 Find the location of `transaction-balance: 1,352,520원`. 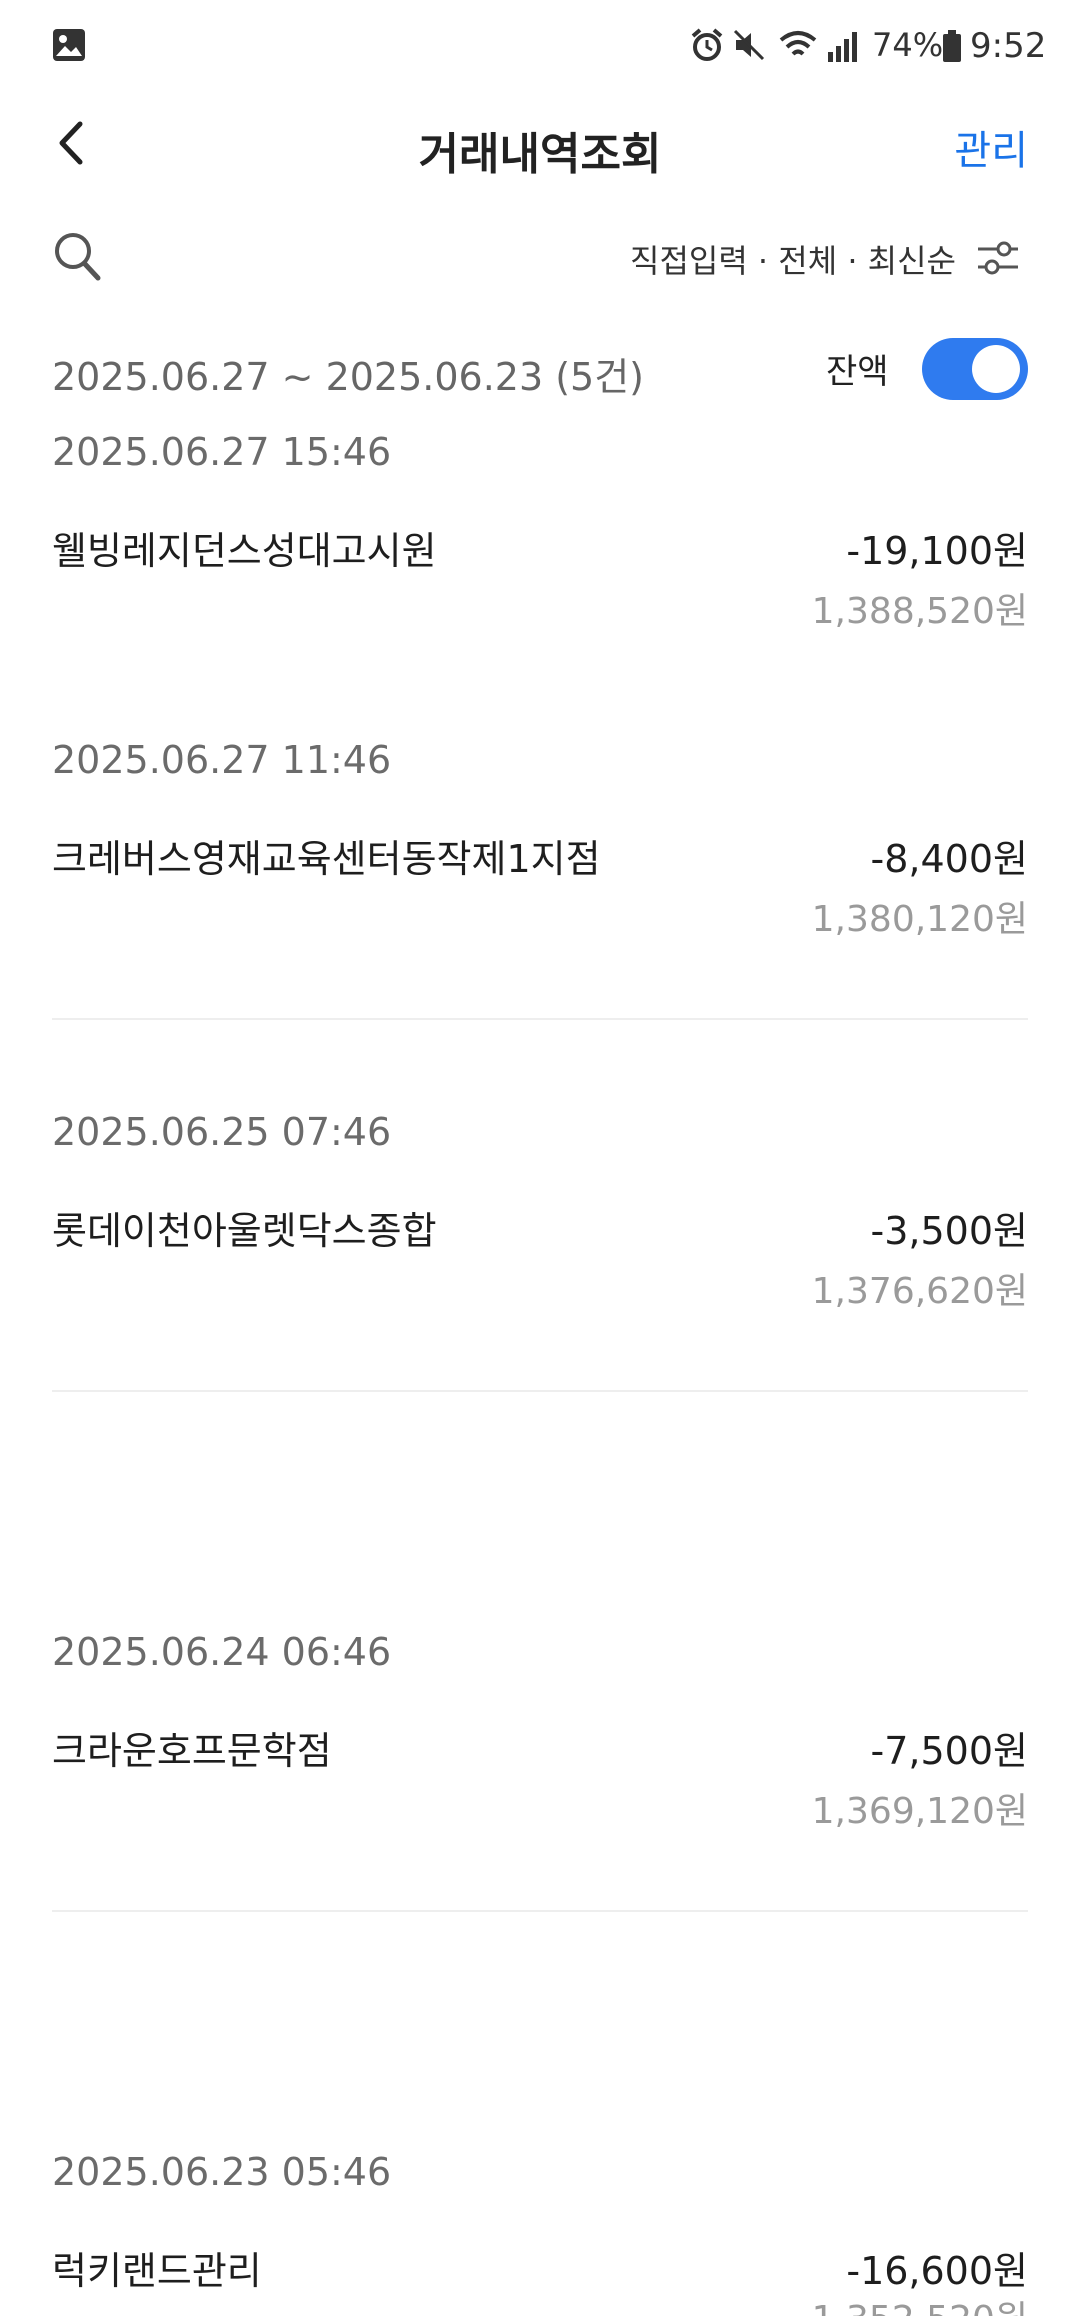

transaction-balance: 1,352,520원 is located at coordinates (920, 2303).